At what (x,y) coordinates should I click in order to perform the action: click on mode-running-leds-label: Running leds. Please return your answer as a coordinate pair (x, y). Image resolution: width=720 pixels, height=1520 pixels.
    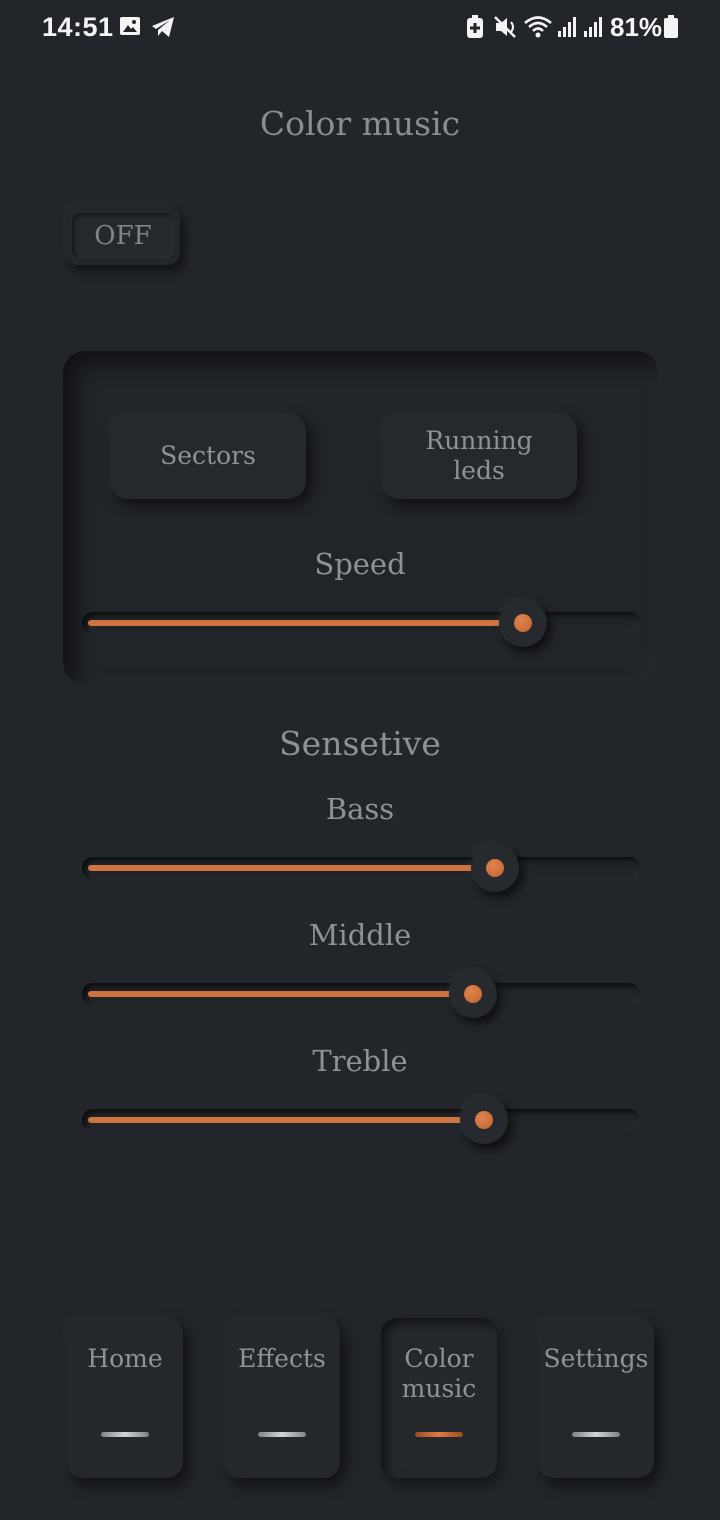
    Looking at the image, I should click on (479, 455).